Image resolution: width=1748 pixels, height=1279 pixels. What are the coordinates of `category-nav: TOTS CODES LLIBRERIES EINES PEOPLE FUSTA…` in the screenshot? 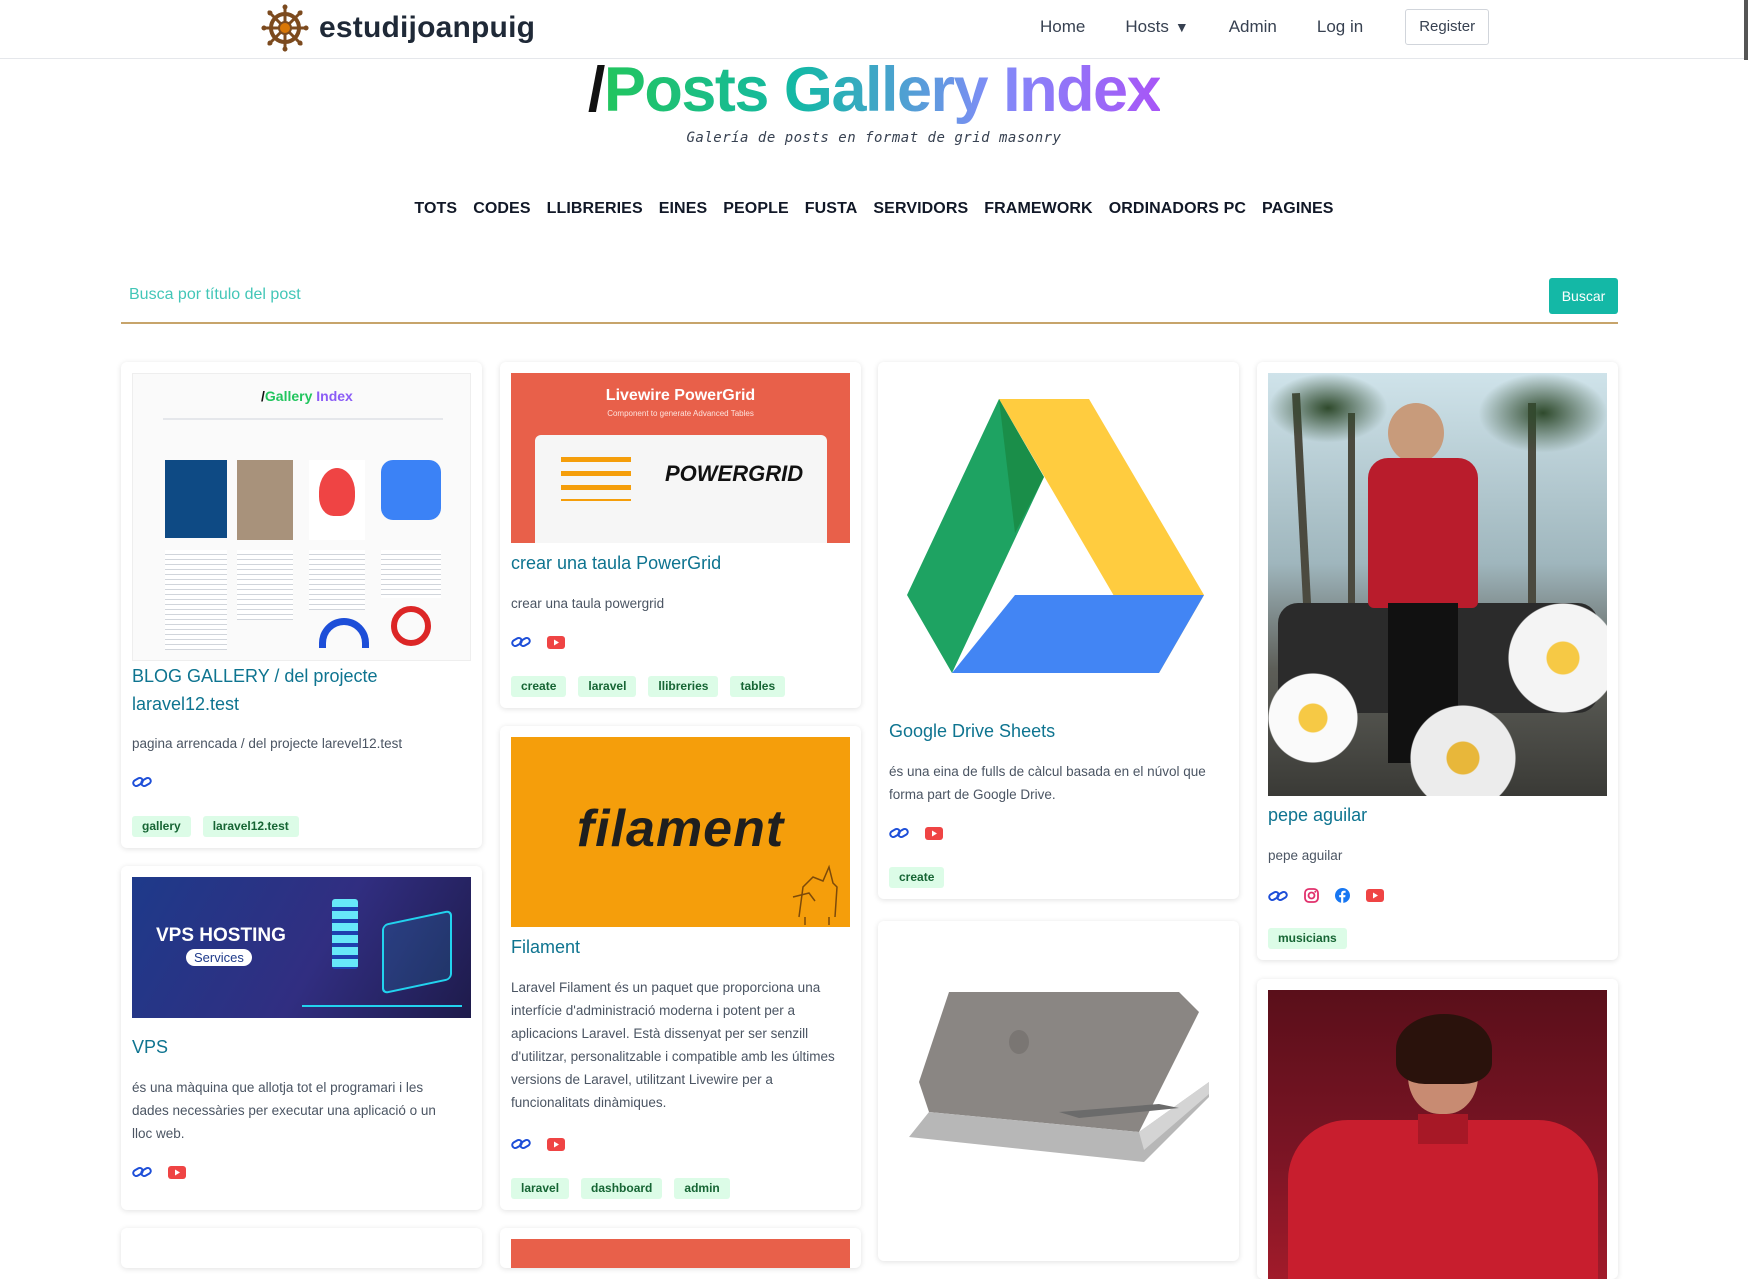 It's located at (874, 209).